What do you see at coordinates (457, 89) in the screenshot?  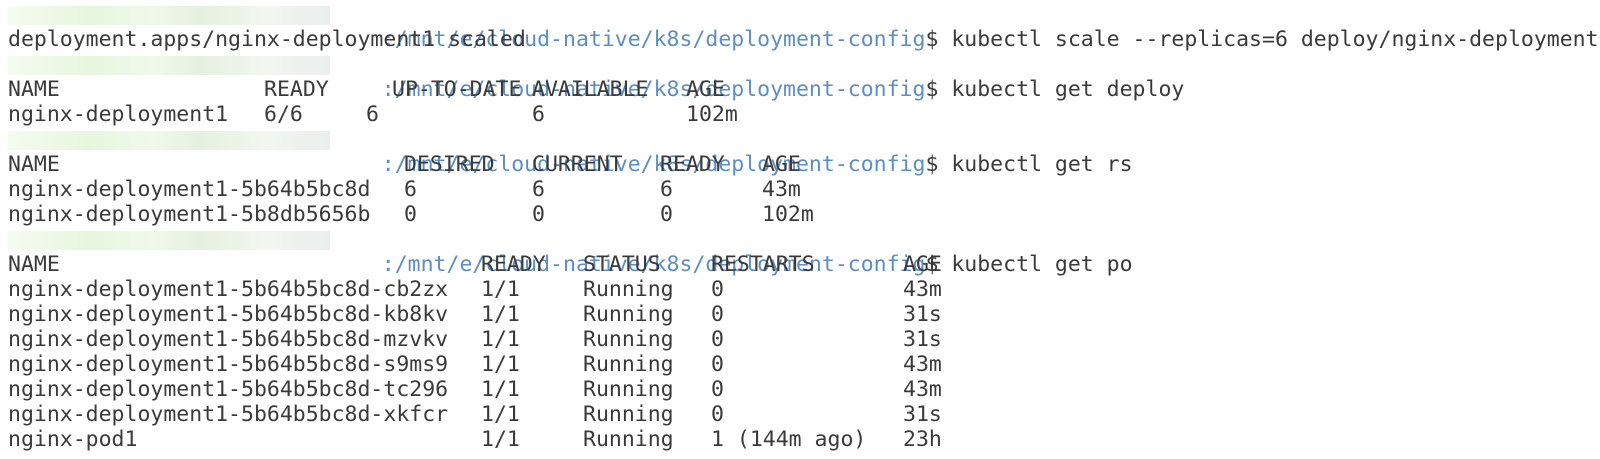 I see `column-header: UP-TO-DATE` at bounding box center [457, 89].